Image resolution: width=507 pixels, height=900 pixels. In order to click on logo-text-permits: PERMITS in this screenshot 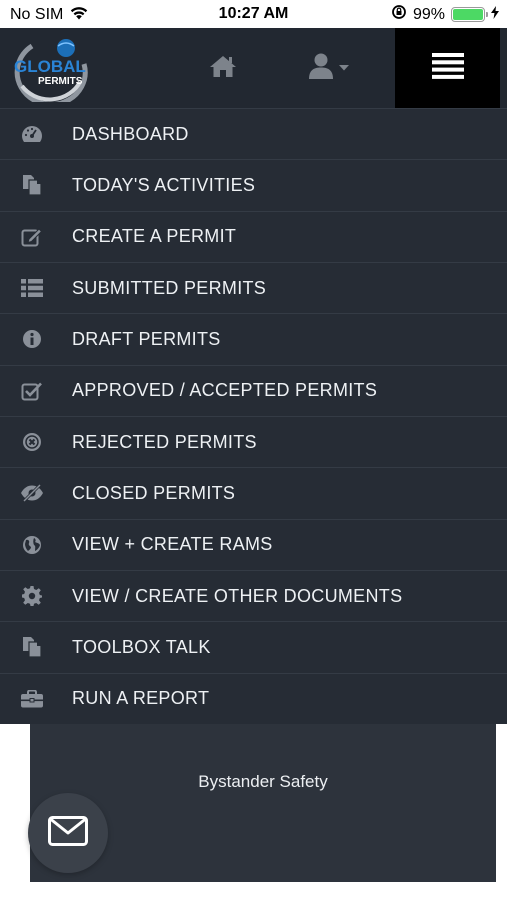, I will do `click(60, 81)`.